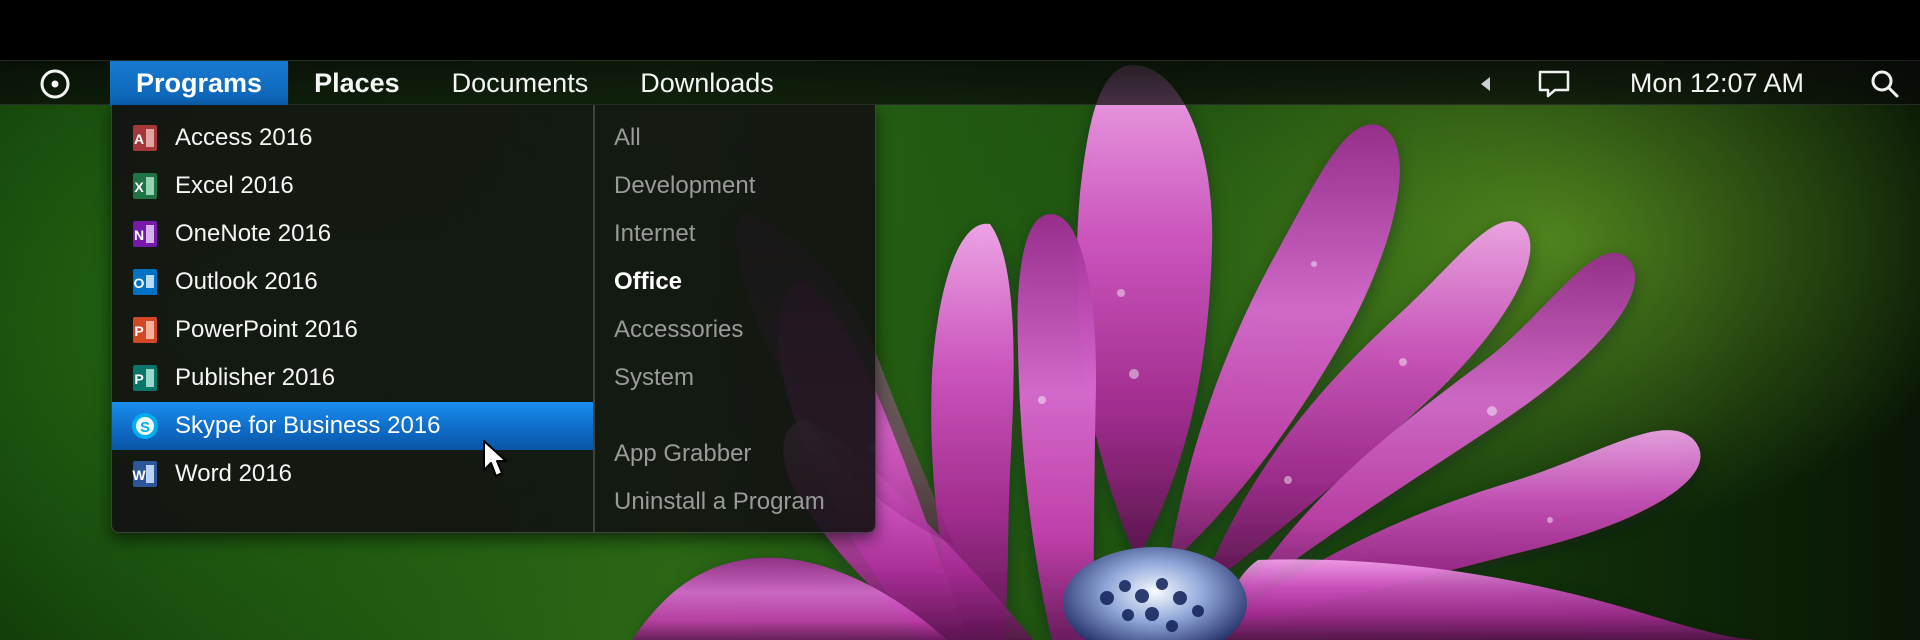 Image resolution: width=1920 pixels, height=640 pixels. What do you see at coordinates (145, 186) in the screenshot?
I see `excel-icon: X` at bounding box center [145, 186].